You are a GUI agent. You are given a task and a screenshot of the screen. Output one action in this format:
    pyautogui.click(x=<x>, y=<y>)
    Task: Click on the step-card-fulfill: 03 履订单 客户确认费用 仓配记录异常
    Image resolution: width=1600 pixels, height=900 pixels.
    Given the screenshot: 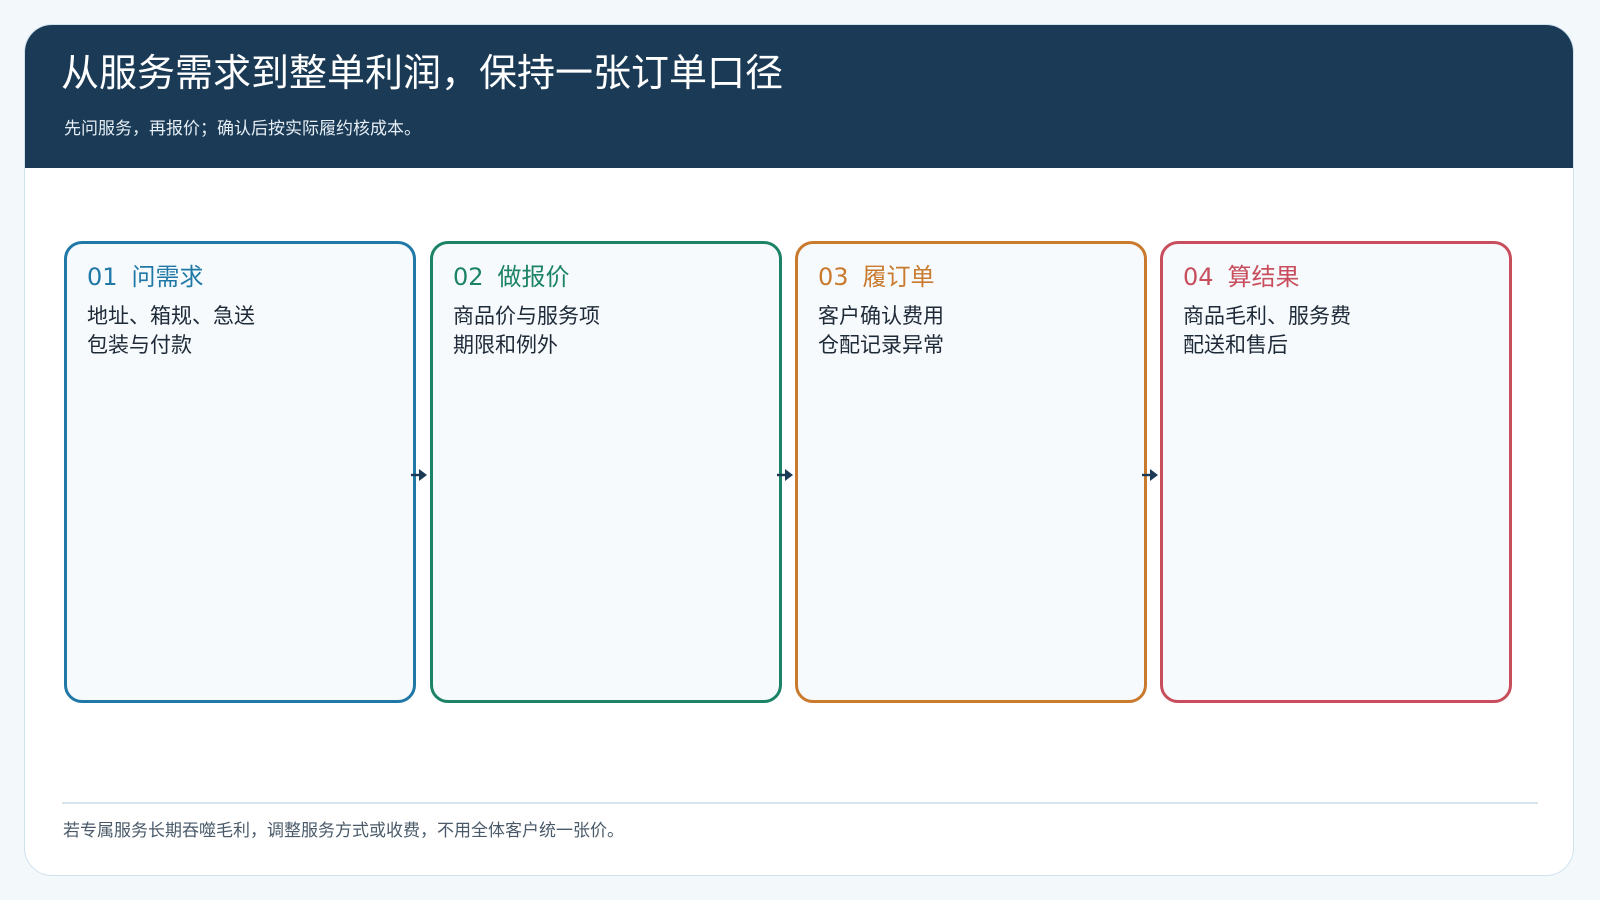 What is the action you would take?
    pyautogui.click(x=971, y=472)
    